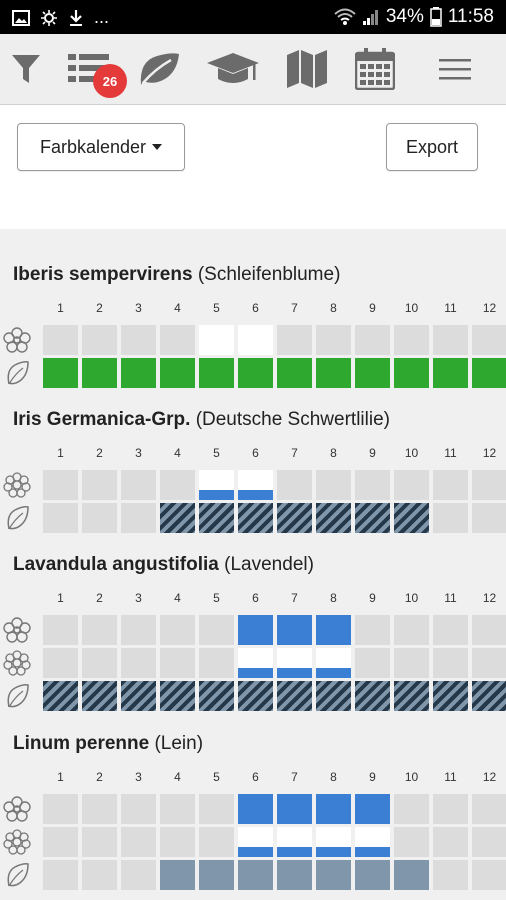 The image size is (506, 900). What do you see at coordinates (372, 453) in the screenshot?
I see `month-label: 9` at bounding box center [372, 453].